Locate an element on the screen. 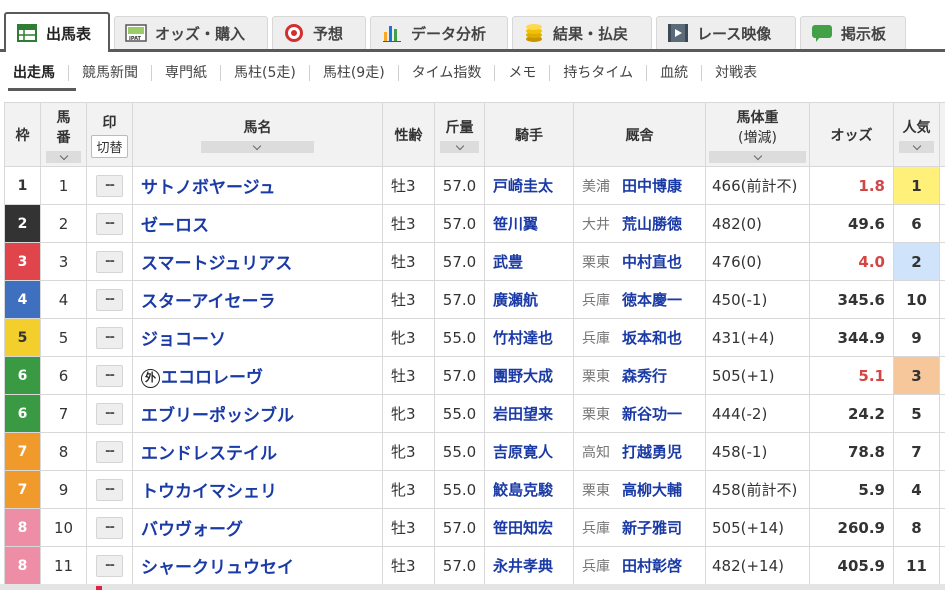  horse-name-link: ゼーロス is located at coordinates (175, 226).